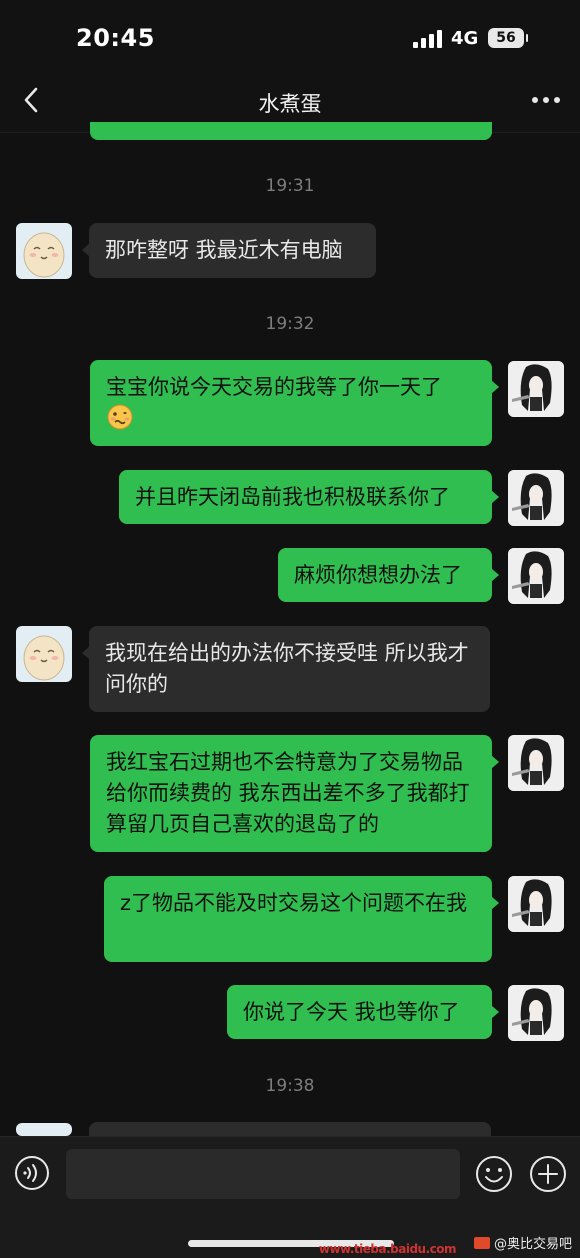  I want to click on message-text: 那咋整呀 我最近木有电脑, so click(224, 250).